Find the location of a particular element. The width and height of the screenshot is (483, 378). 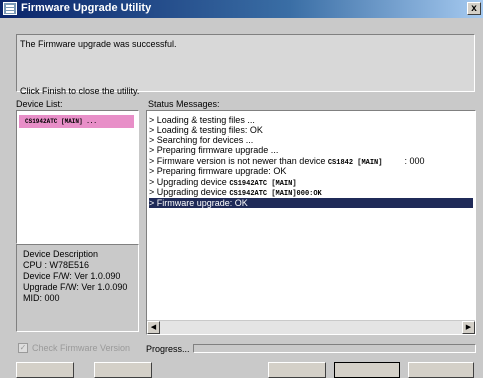

checkbox-icon: ✓ is located at coordinates (23, 348).